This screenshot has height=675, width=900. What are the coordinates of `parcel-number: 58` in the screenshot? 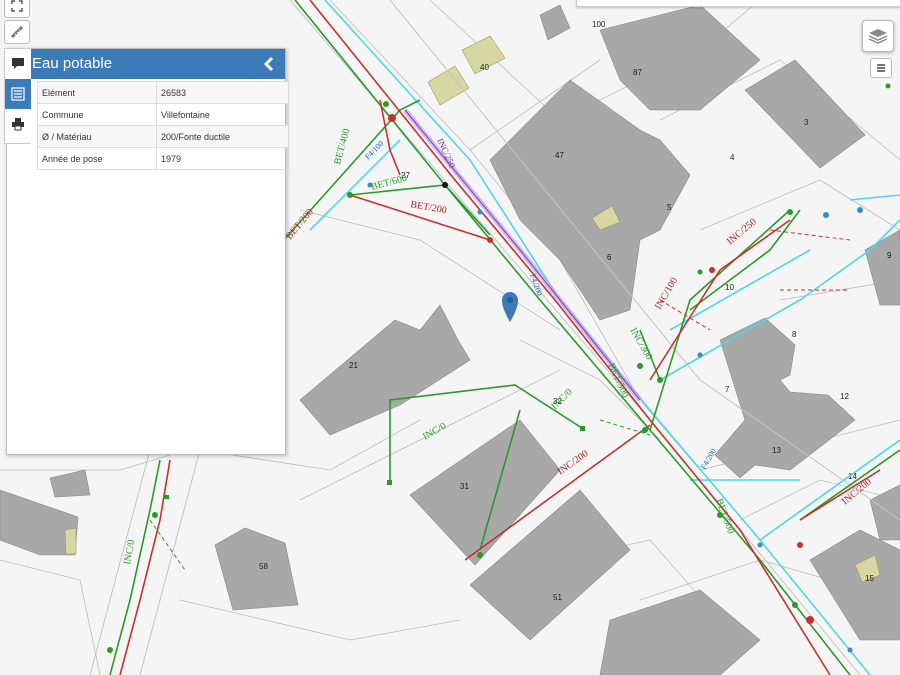 It's located at (263, 566).